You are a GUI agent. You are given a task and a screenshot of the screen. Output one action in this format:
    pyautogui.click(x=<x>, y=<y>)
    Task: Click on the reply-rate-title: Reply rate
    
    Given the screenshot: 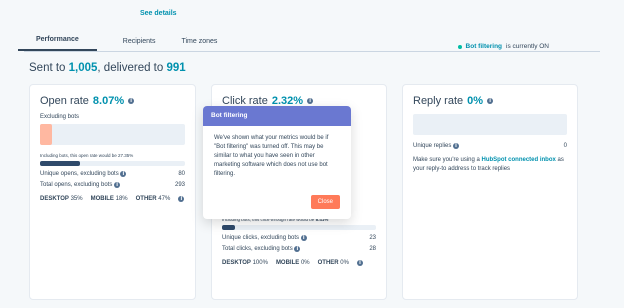 What is the action you would take?
    pyautogui.click(x=438, y=101)
    